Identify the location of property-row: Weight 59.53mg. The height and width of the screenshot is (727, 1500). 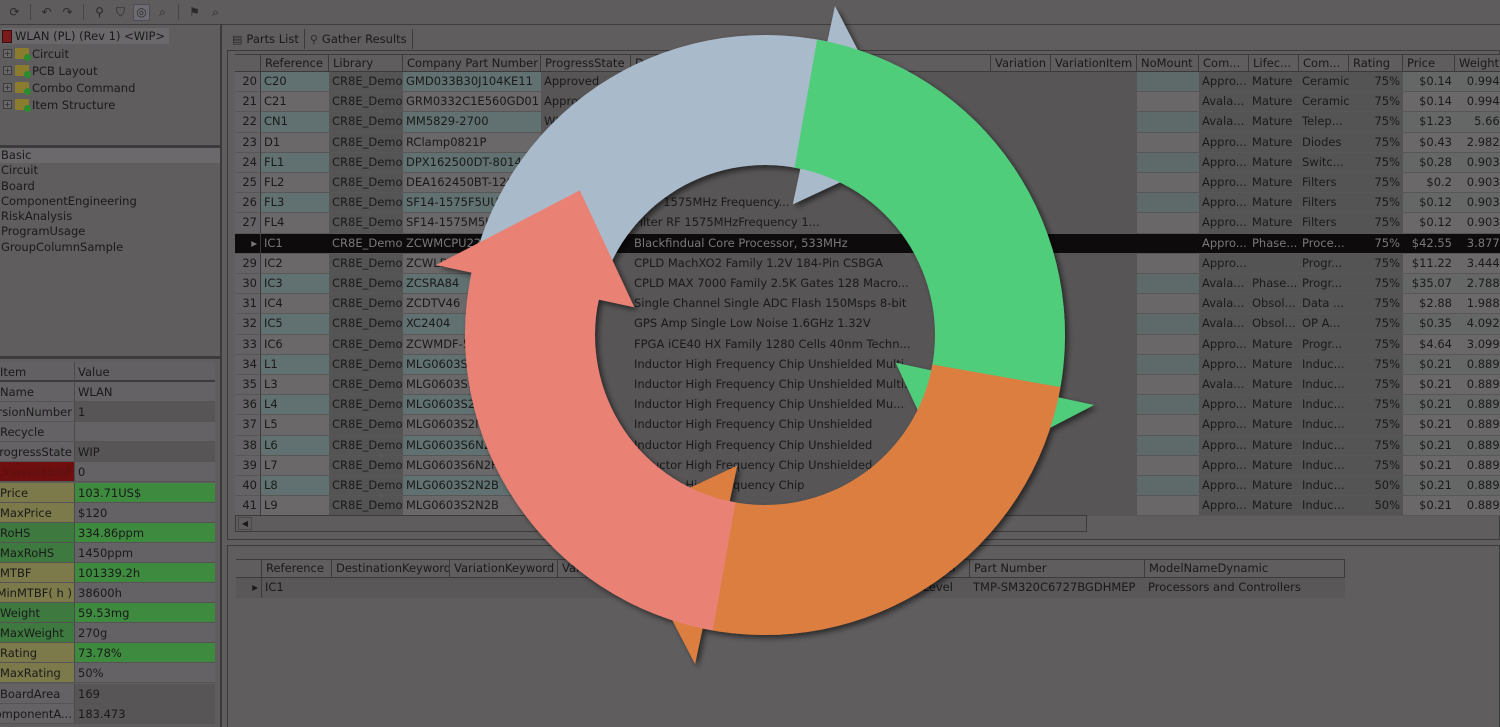
(107, 613).